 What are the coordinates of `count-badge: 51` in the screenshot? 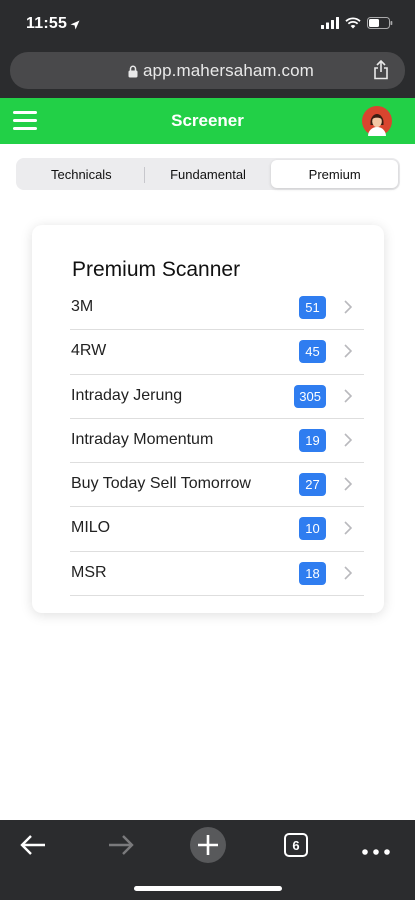 It's located at (312, 307).